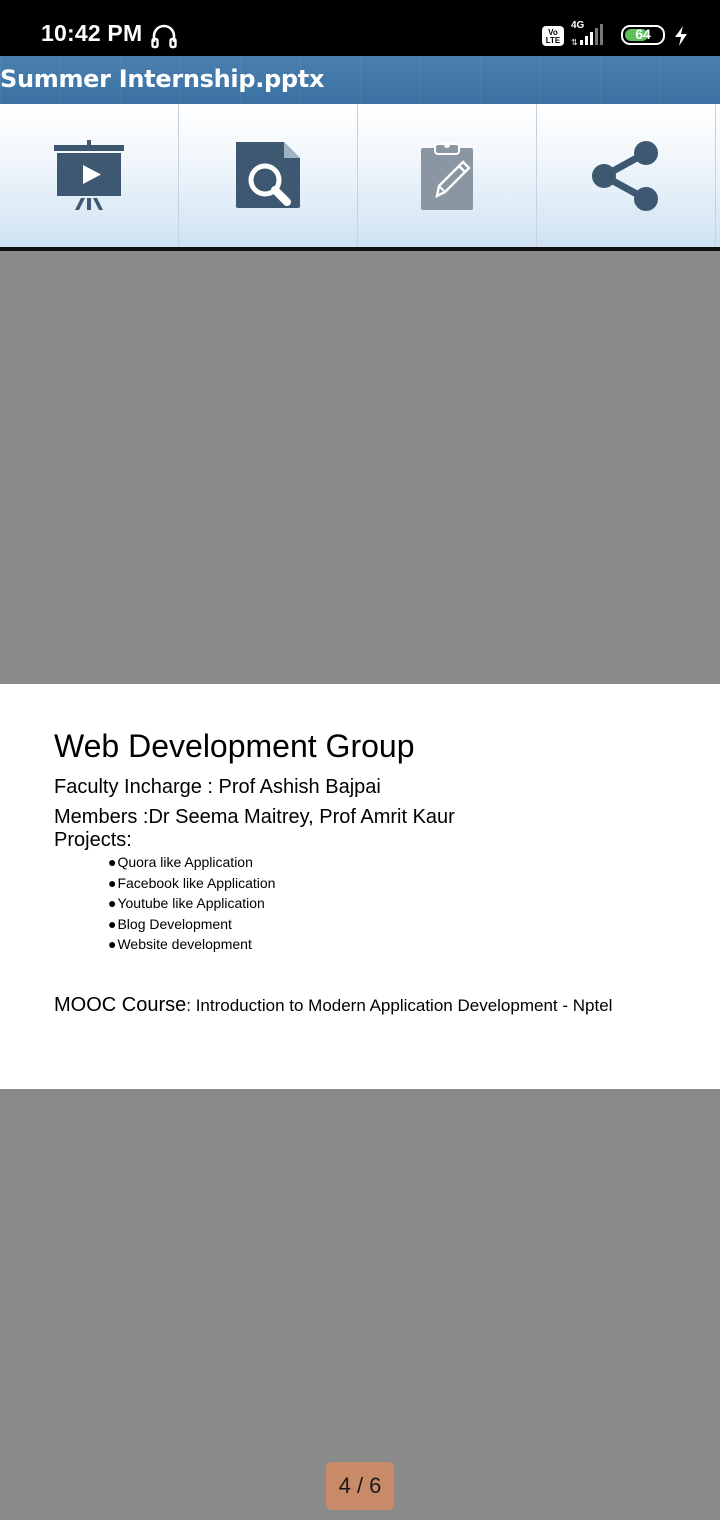 This screenshot has width=720, height=1520. I want to click on battery-level-text: 64, so click(643, 34).